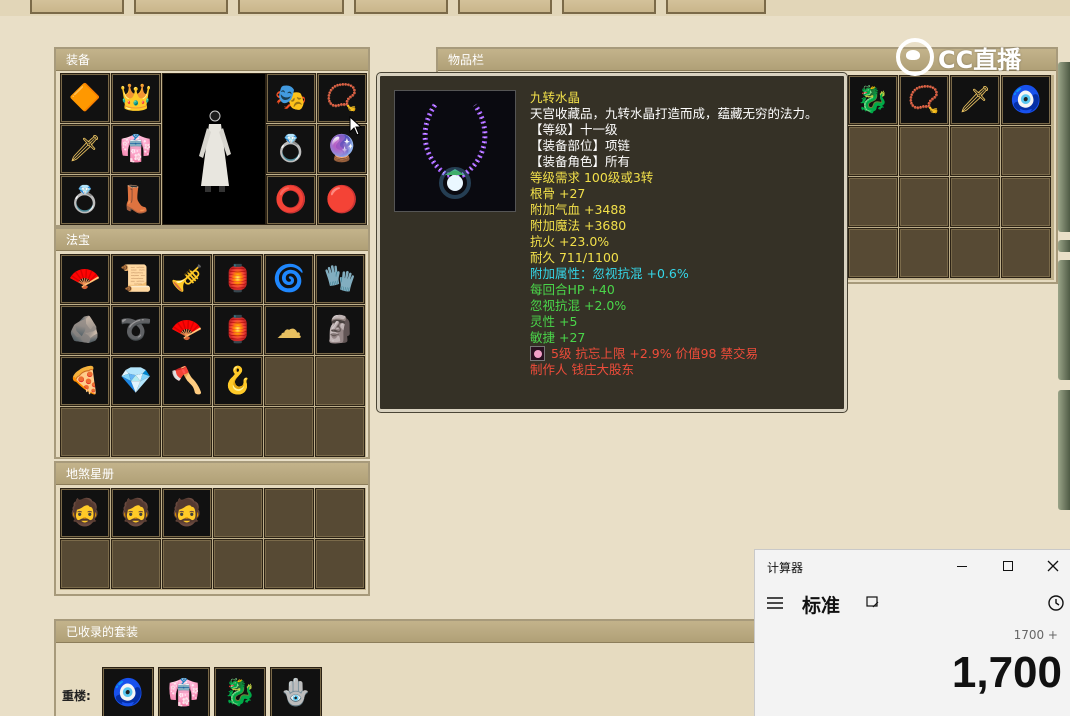  I want to click on fabao-panel: 法宝 🪭 📜 🎺 🏮 🌀 🧤 🪨 ➰ 🪭 🏮 ☁ 🗿 🍕 💎 🪓 🪝, so click(212, 343).